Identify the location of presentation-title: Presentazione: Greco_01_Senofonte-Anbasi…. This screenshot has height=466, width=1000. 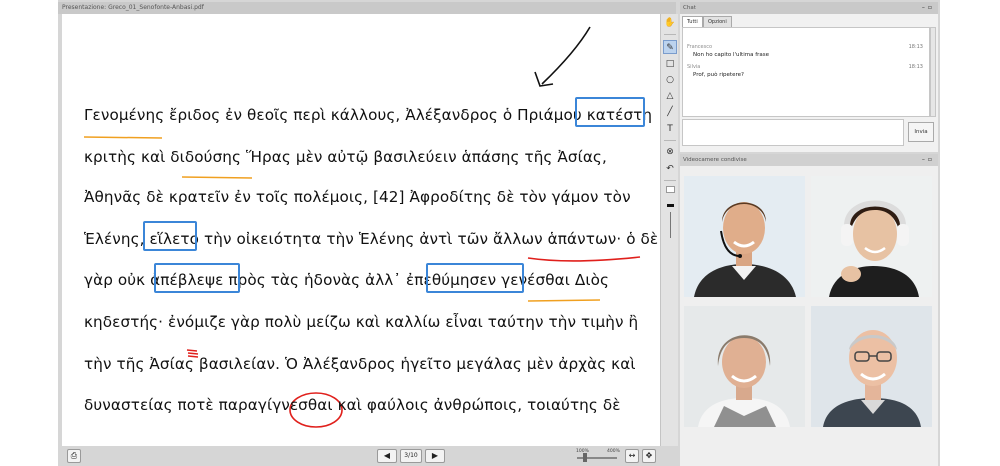
(367, 8).